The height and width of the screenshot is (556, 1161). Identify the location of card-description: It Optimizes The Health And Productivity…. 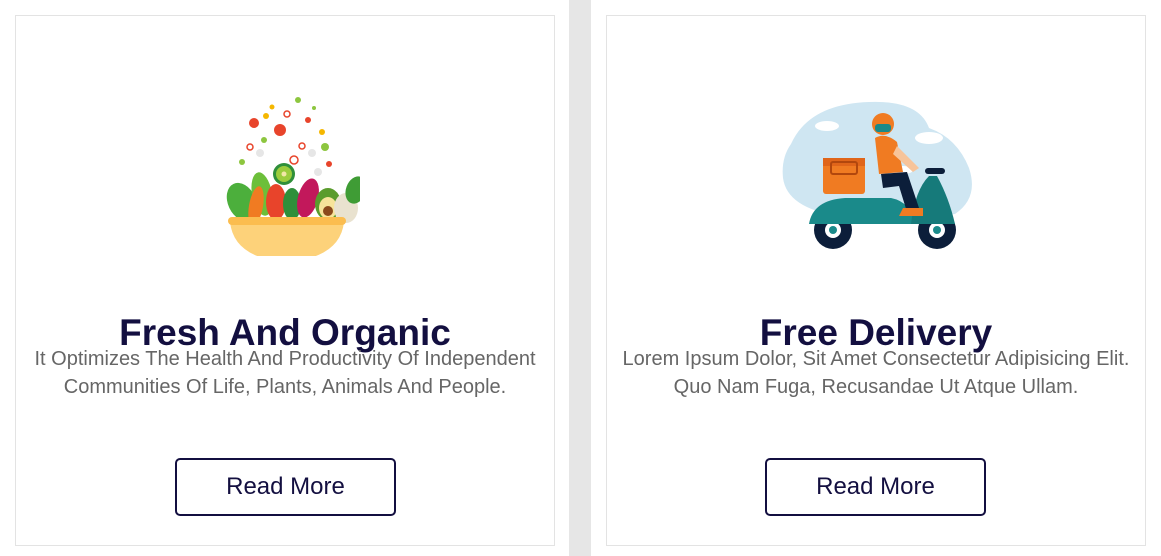
(285, 373).